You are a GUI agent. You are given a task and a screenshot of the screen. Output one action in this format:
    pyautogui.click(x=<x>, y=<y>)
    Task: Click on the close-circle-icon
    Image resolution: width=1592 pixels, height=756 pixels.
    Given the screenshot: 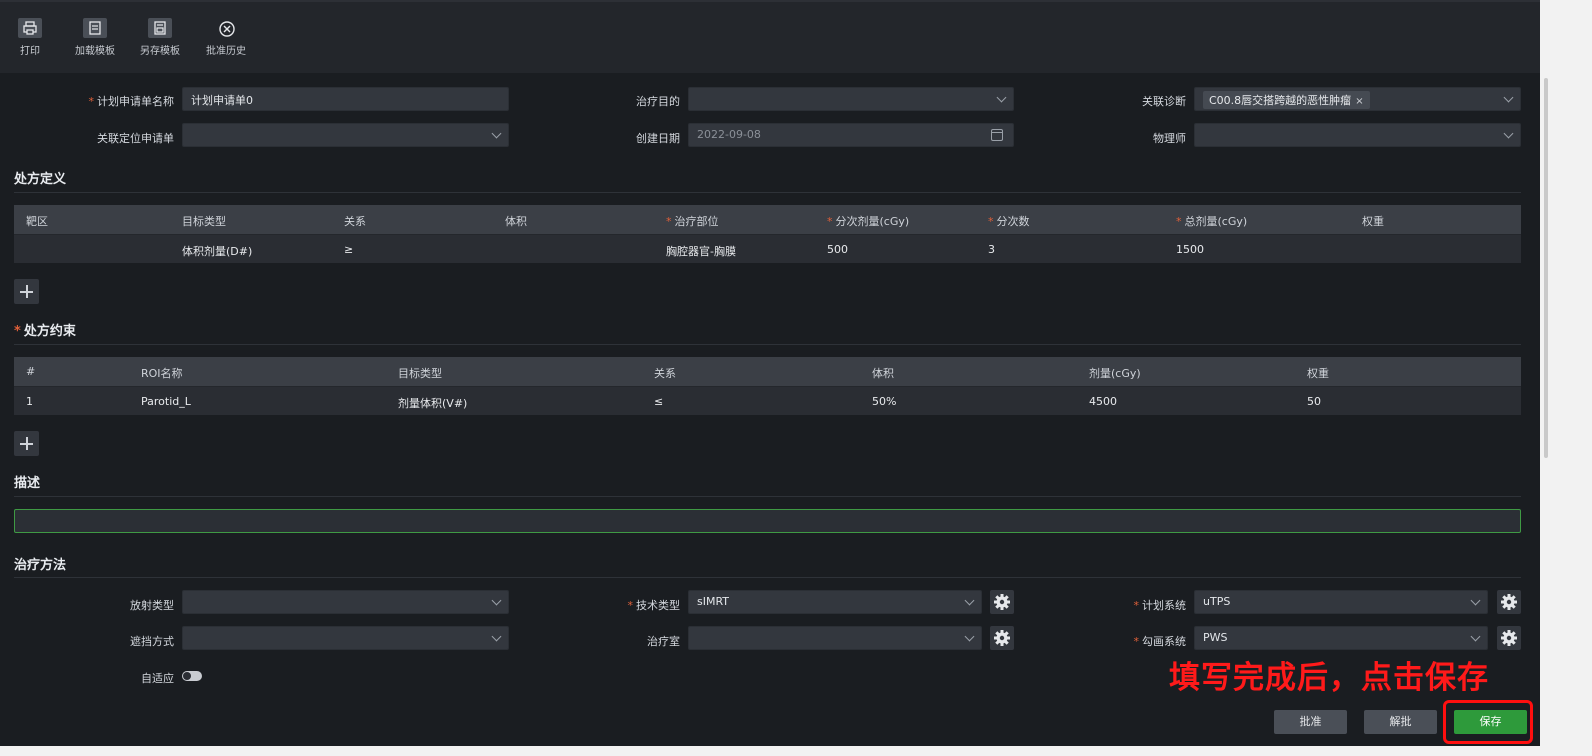 What is the action you would take?
    pyautogui.click(x=226, y=28)
    